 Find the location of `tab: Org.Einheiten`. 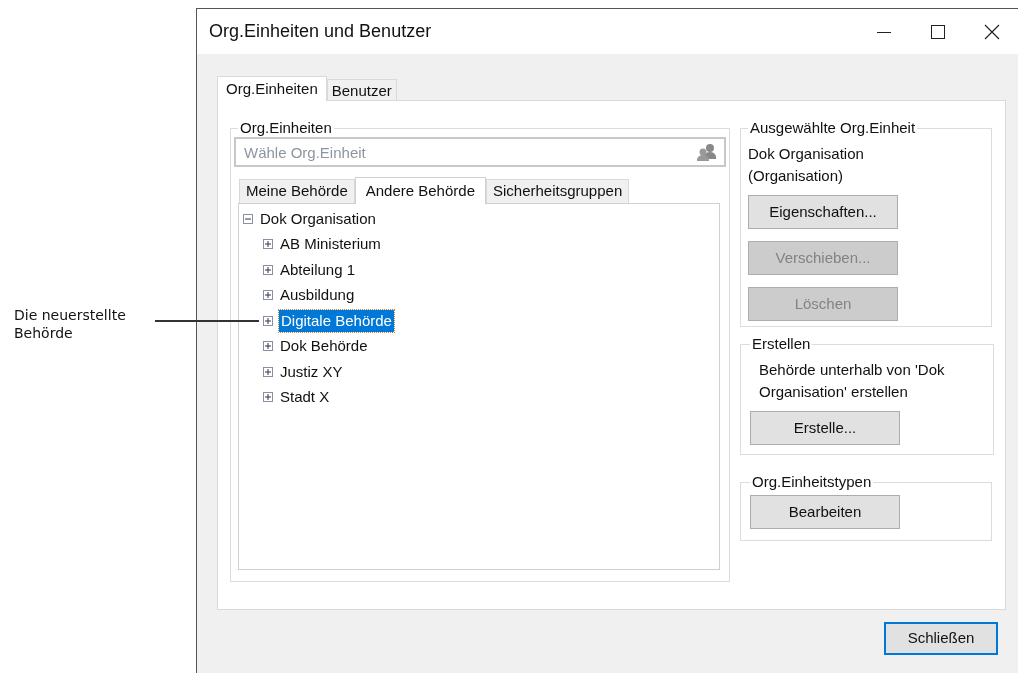

tab: Org.Einheiten is located at coordinates (272, 88).